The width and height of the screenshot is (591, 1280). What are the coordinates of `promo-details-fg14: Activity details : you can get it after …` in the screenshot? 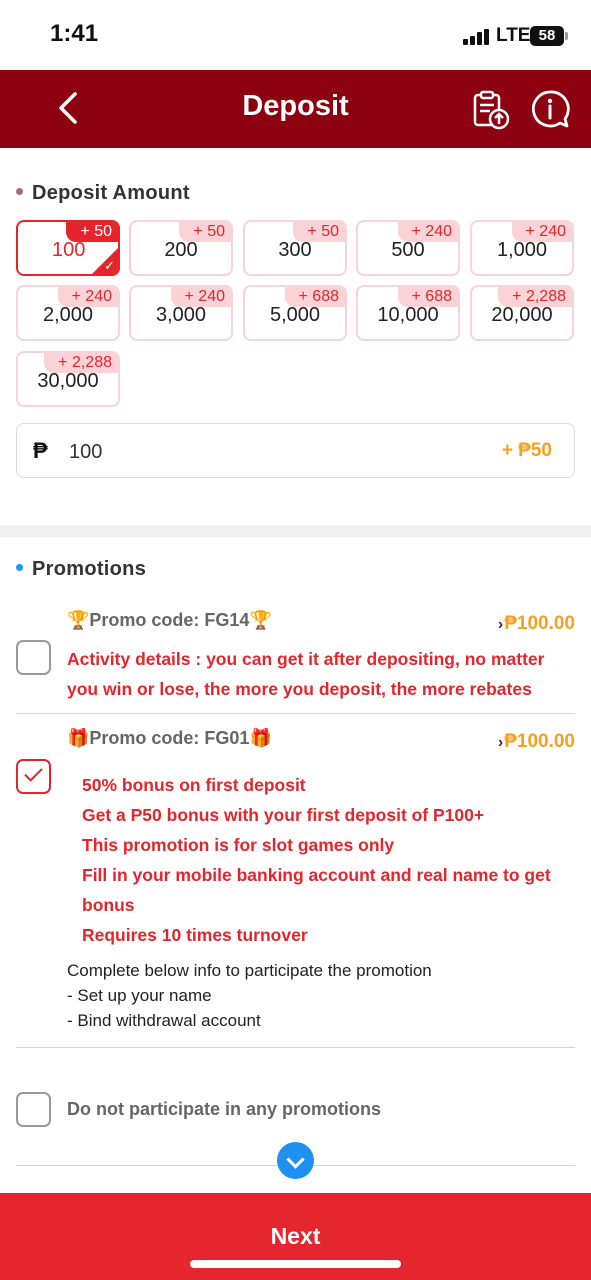 It's located at (312, 678).